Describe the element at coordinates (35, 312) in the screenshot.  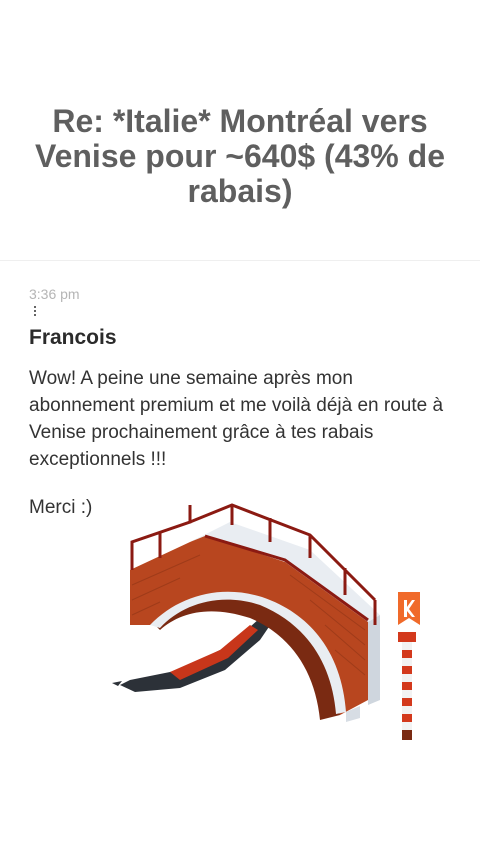
I see `more-options-icon` at that location.